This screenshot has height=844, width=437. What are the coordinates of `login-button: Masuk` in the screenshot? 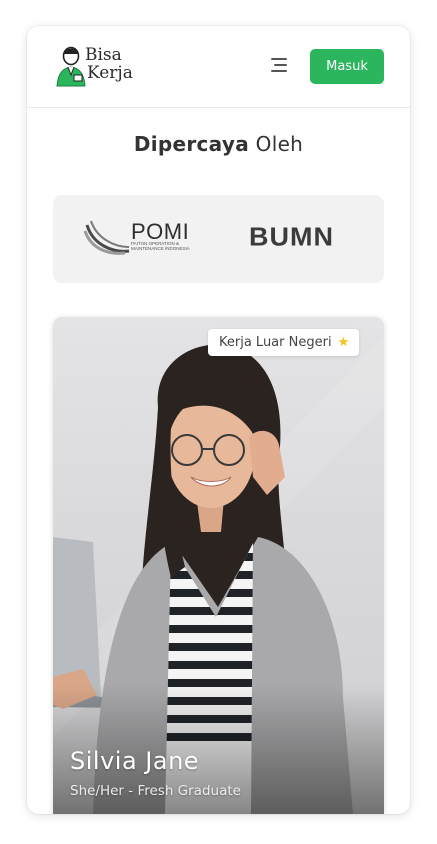 It's located at (347, 66).